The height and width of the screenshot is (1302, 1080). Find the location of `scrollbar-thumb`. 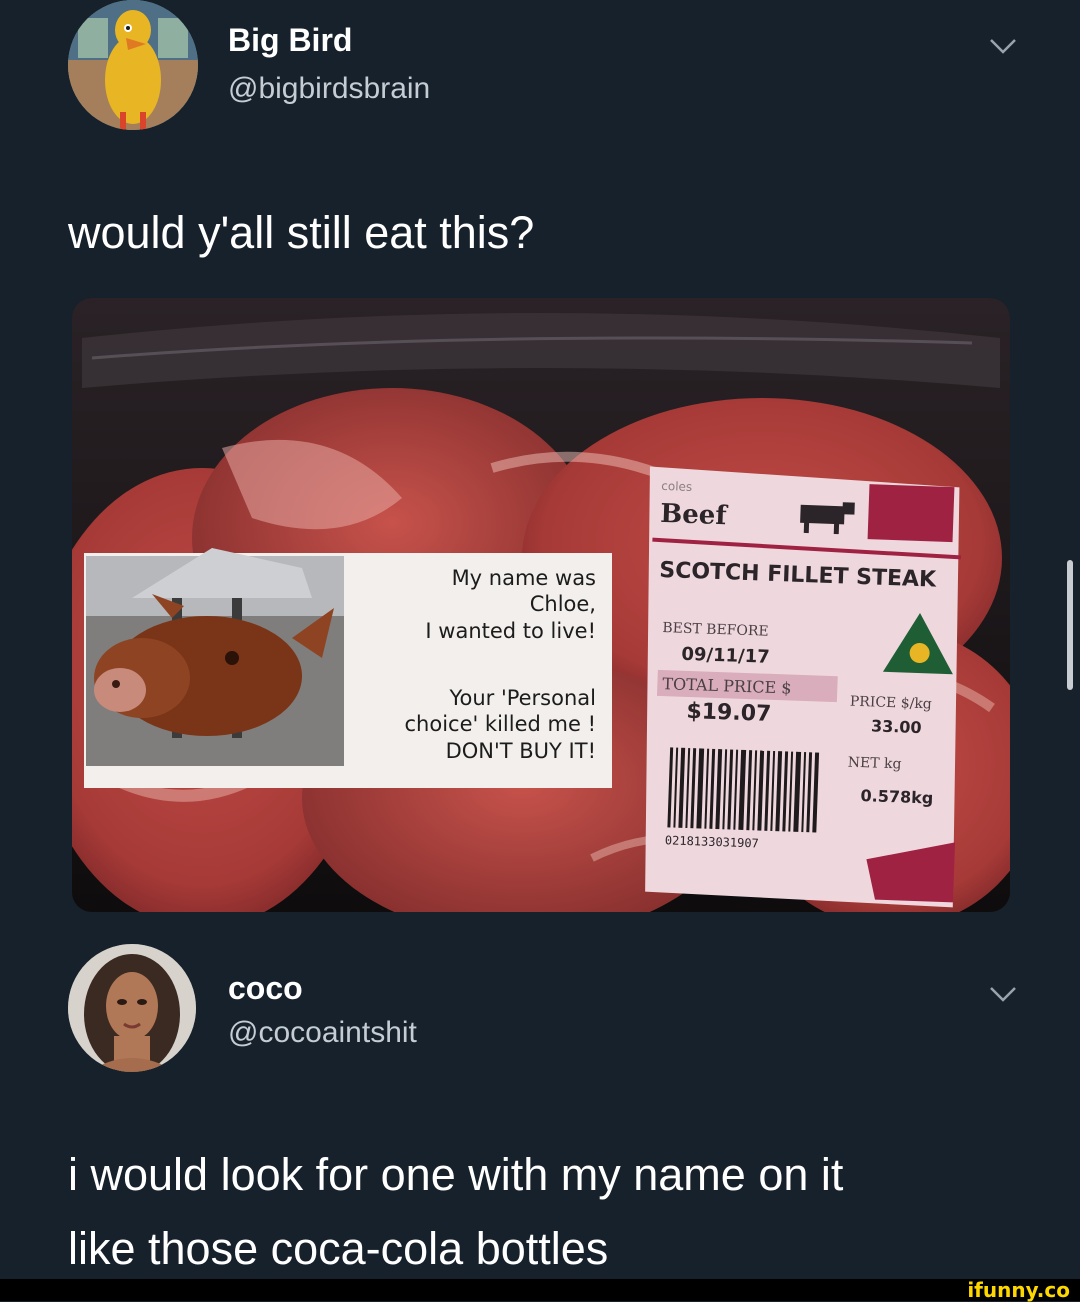

scrollbar-thumb is located at coordinates (1070, 625).